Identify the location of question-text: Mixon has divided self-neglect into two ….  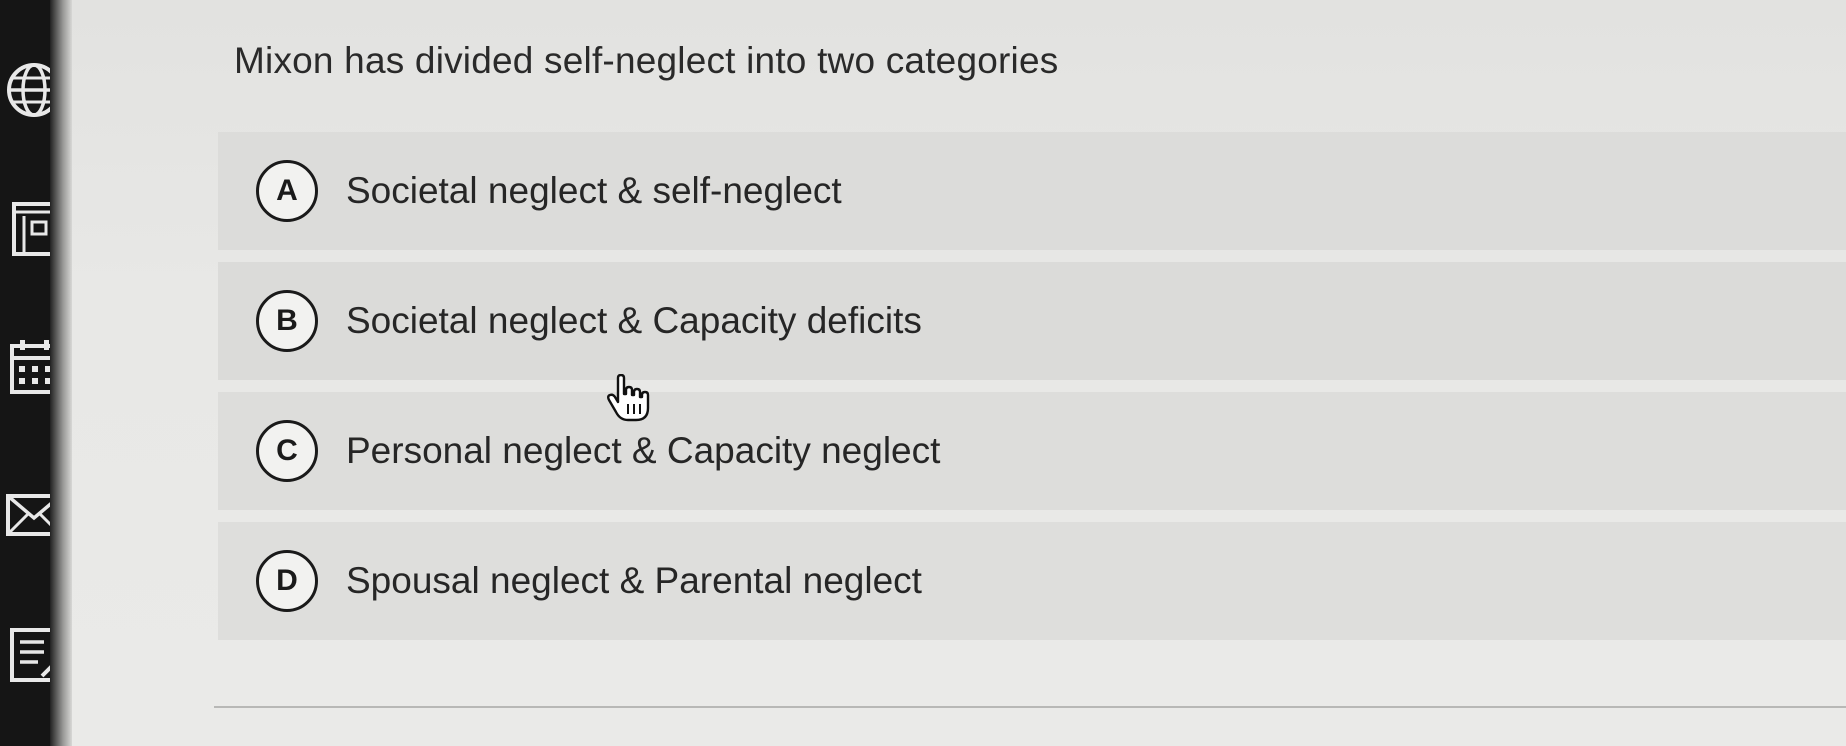
(646, 60).